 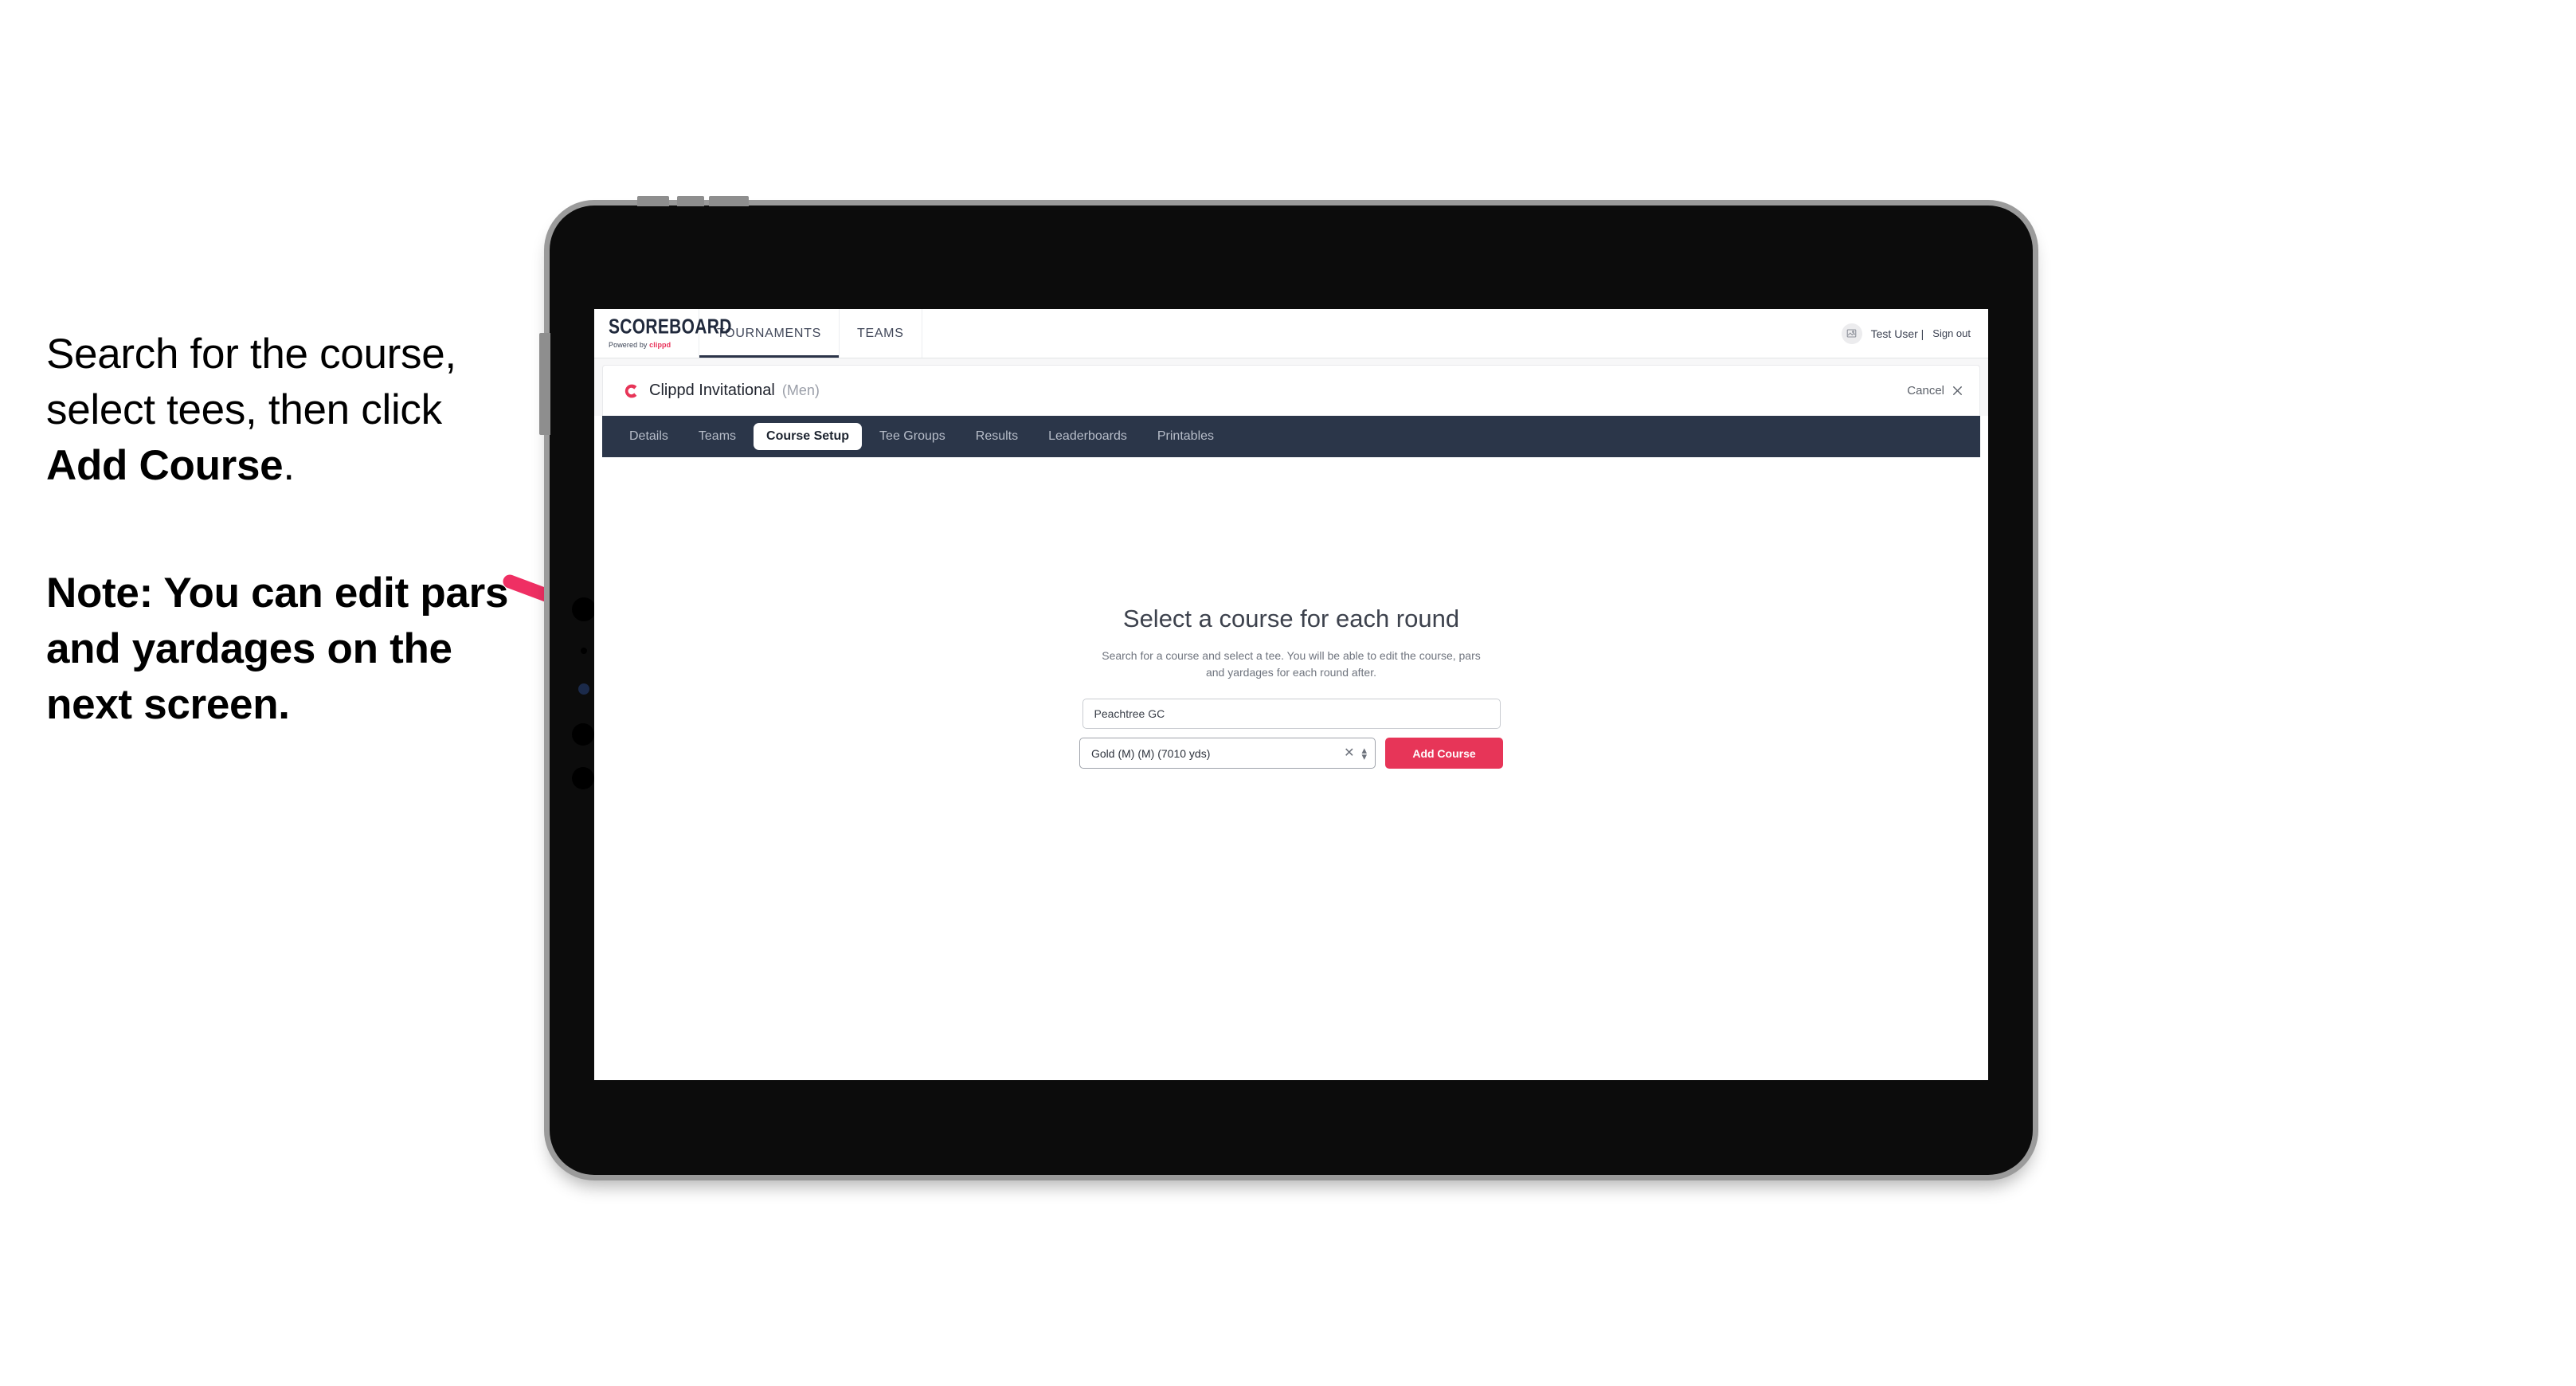 What do you see at coordinates (880, 333) in the screenshot?
I see `nav-tab-teams: TEAMS` at bounding box center [880, 333].